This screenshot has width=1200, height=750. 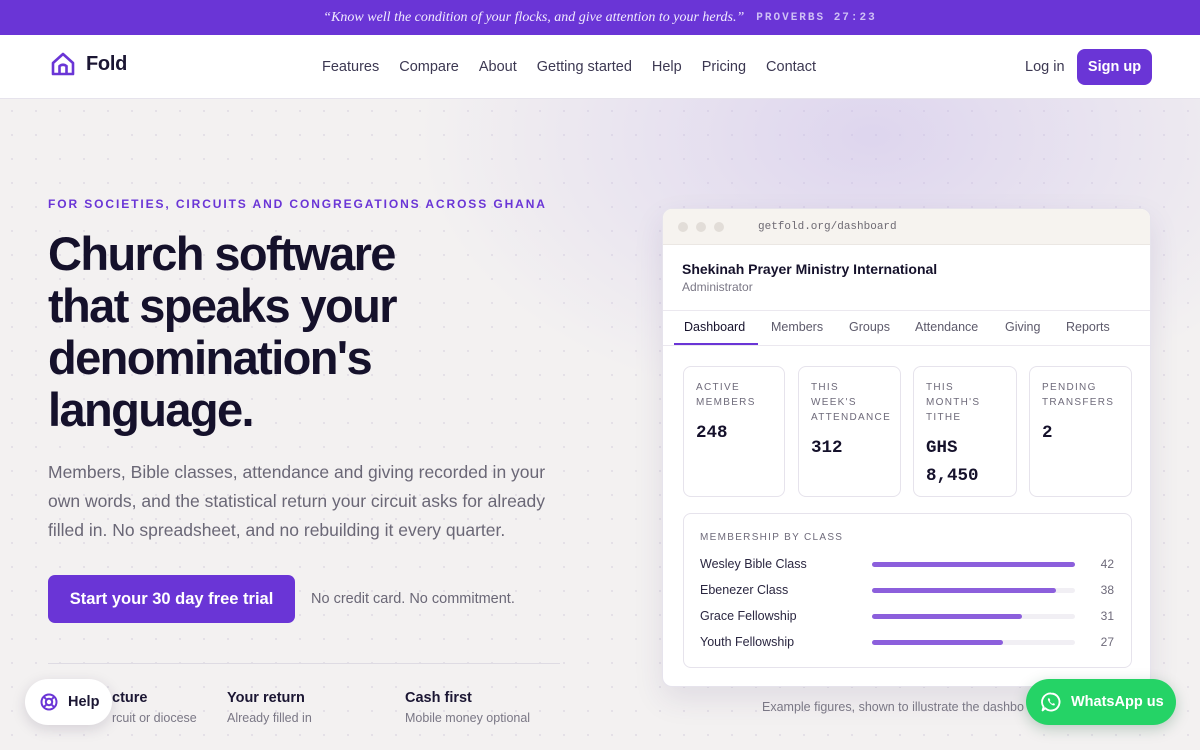 What do you see at coordinates (304, 663) in the screenshot?
I see `feature-divider` at bounding box center [304, 663].